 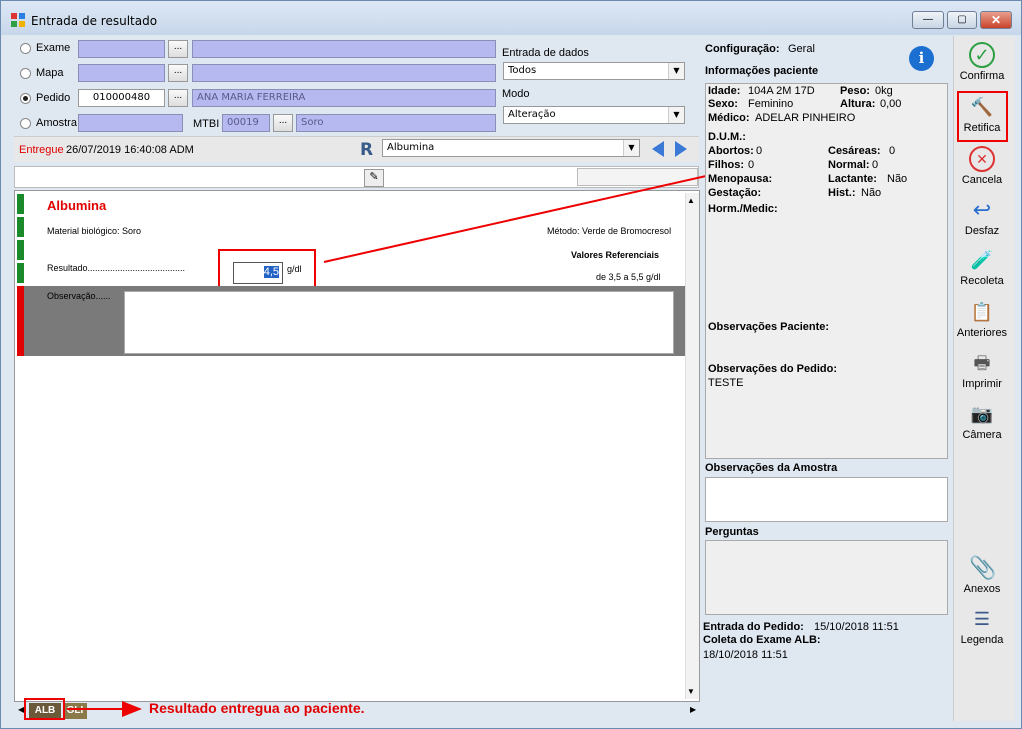 I want to click on config-label: Configuração:, so click(x=742, y=49).